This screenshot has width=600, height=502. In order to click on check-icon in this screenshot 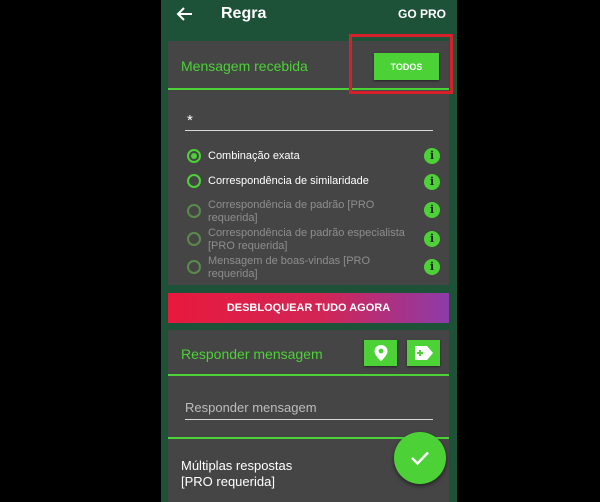, I will do `click(420, 458)`.